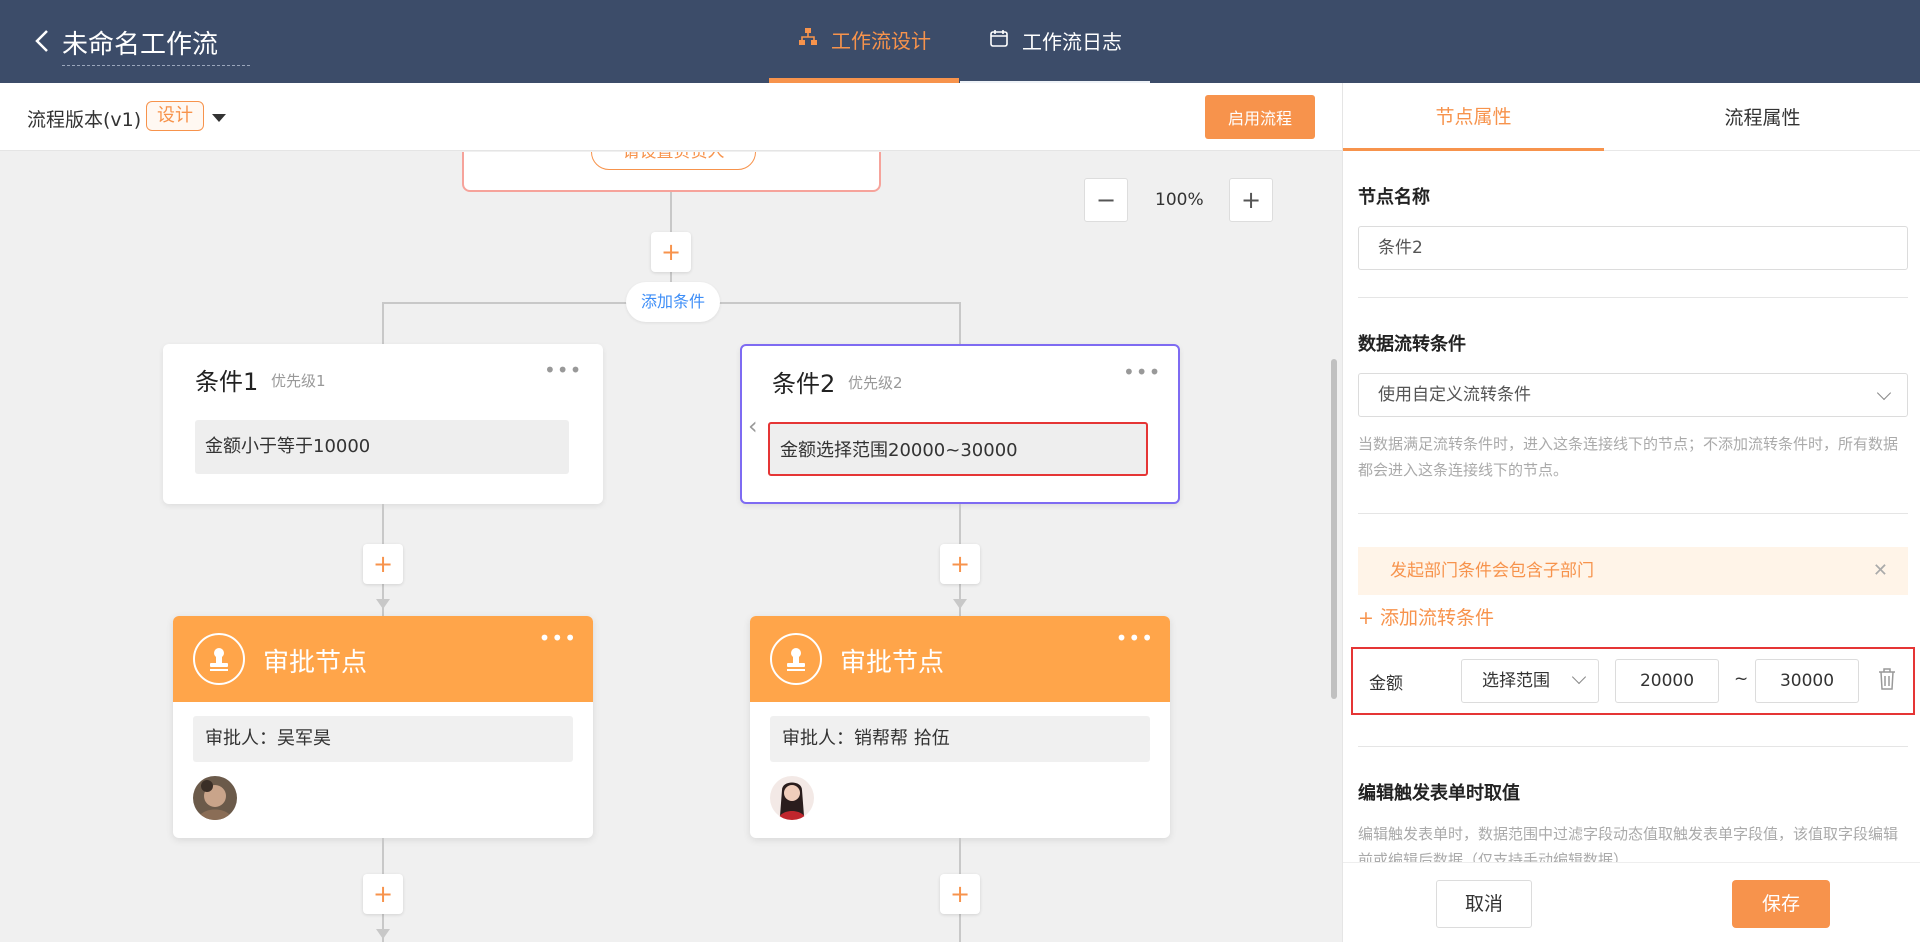 The width and height of the screenshot is (1920, 942). Describe the element at coordinates (1394, 197) in the screenshot. I see `node-name-label: 节点名称` at that location.